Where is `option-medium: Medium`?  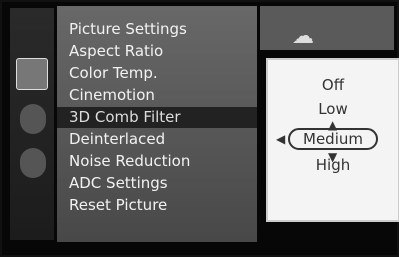
option-medium: Medium is located at coordinates (333, 139).